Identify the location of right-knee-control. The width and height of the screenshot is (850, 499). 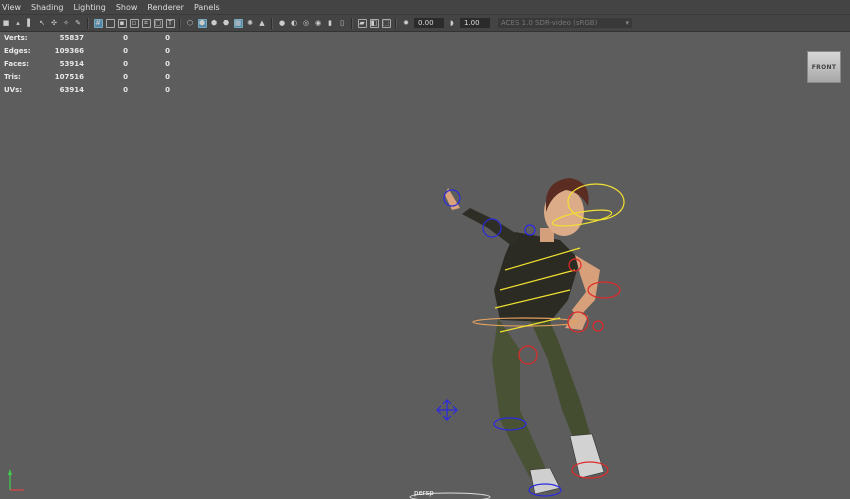
(528, 355).